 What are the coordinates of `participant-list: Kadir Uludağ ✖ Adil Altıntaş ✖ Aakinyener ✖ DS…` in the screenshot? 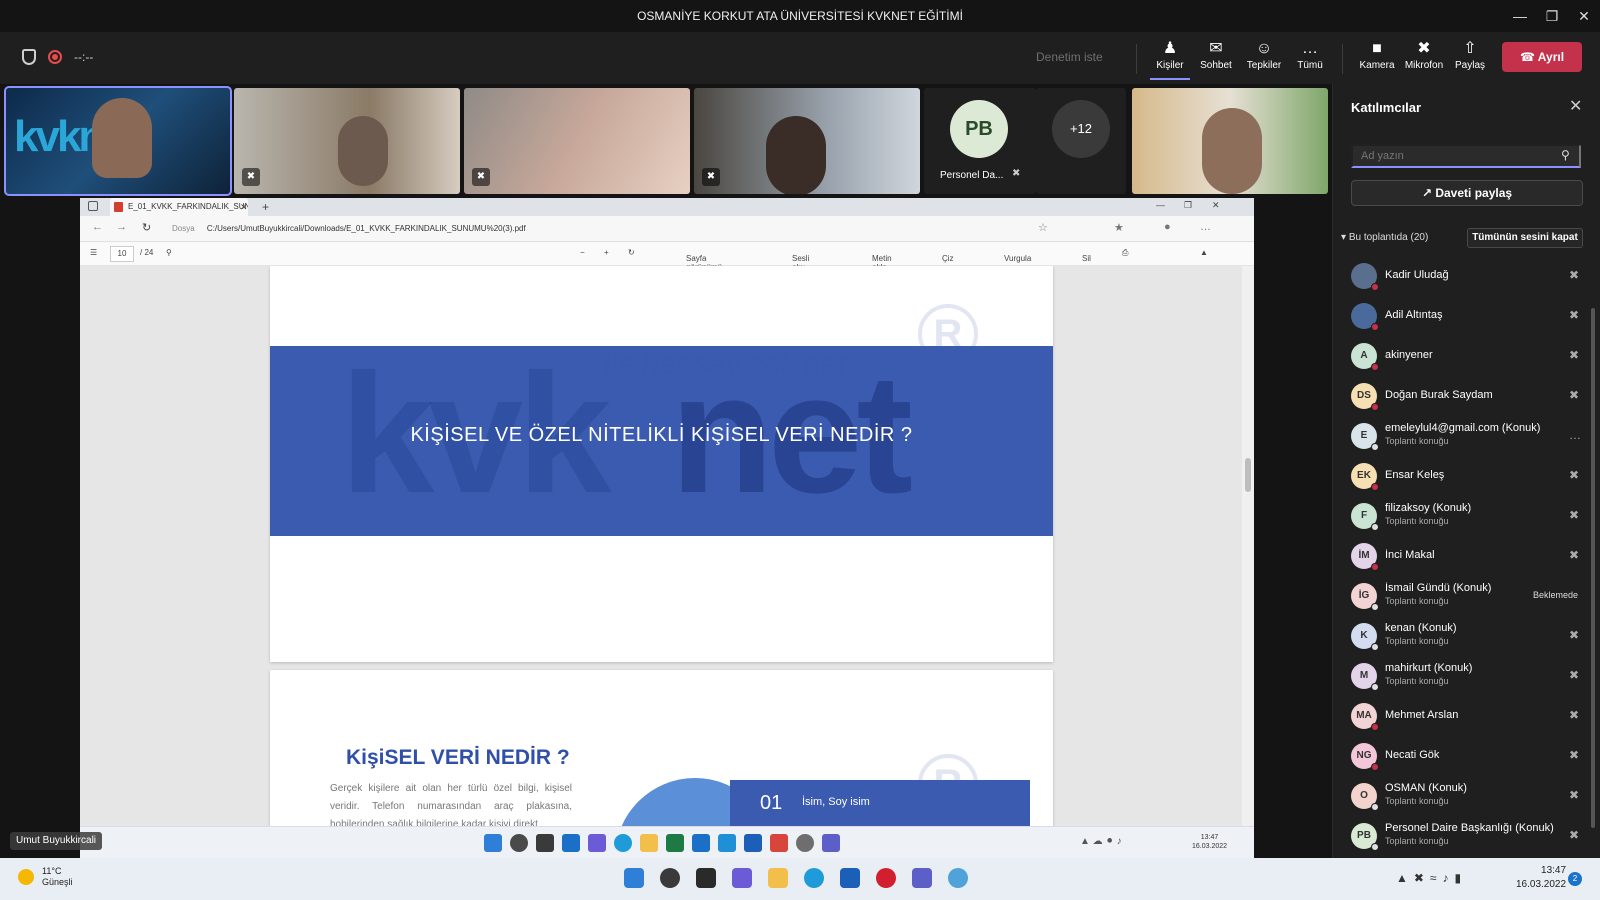 It's located at (1461, 556).